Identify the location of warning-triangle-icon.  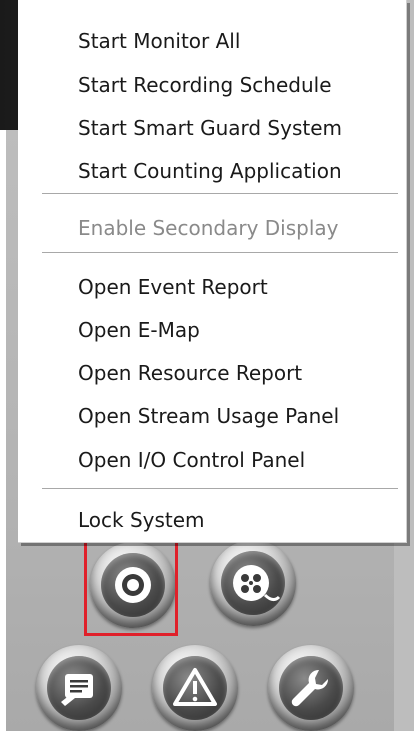
(195, 687).